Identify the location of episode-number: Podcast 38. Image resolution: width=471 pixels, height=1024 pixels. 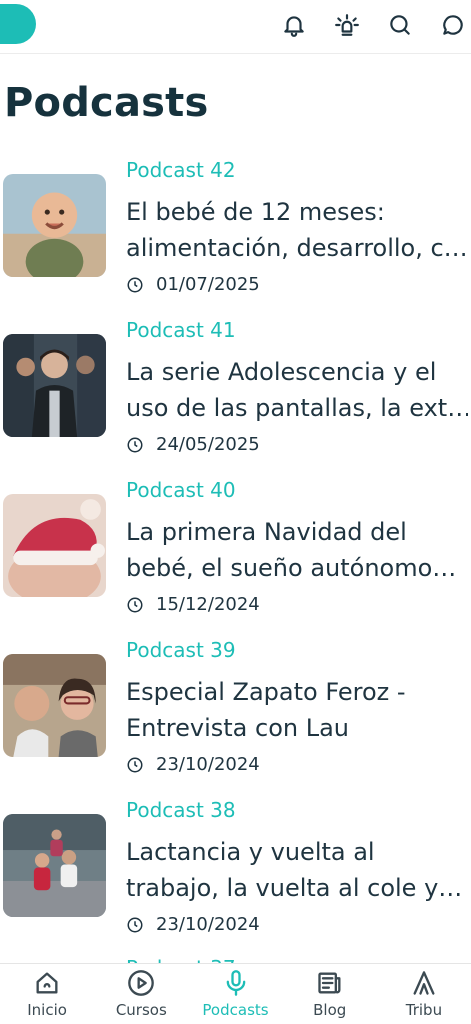
(181, 810).